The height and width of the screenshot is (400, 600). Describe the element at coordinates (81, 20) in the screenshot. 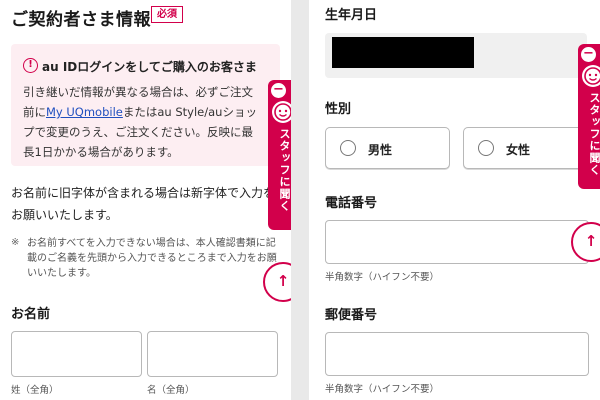

I see `section-title: ご契約者さま情報` at that location.